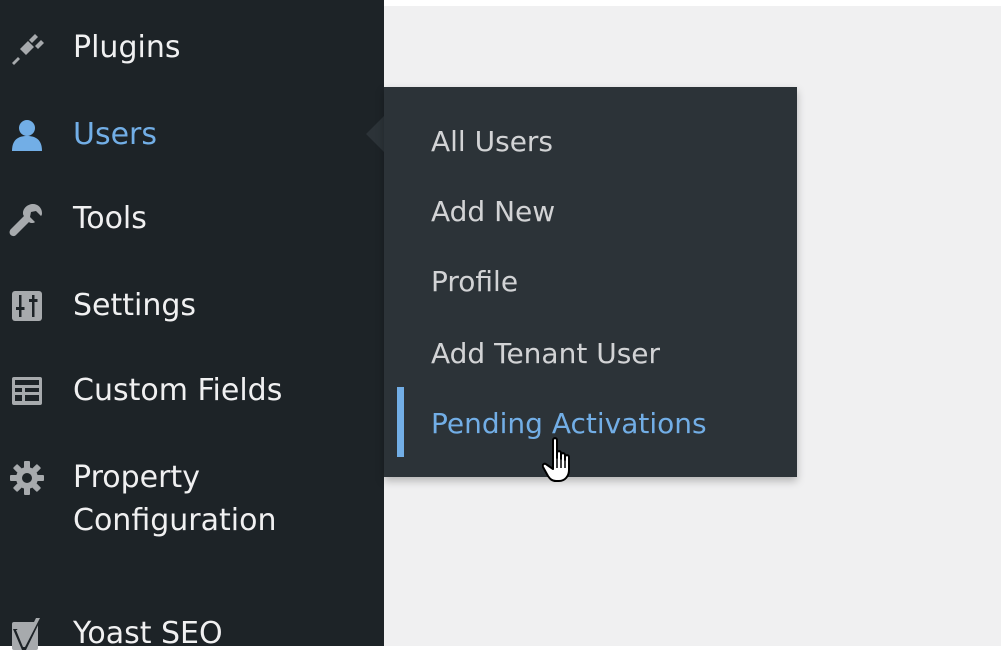  What do you see at coordinates (562, 460) in the screenshot?
I see `hand-pointer-icon` at bounding box center [562, 460].